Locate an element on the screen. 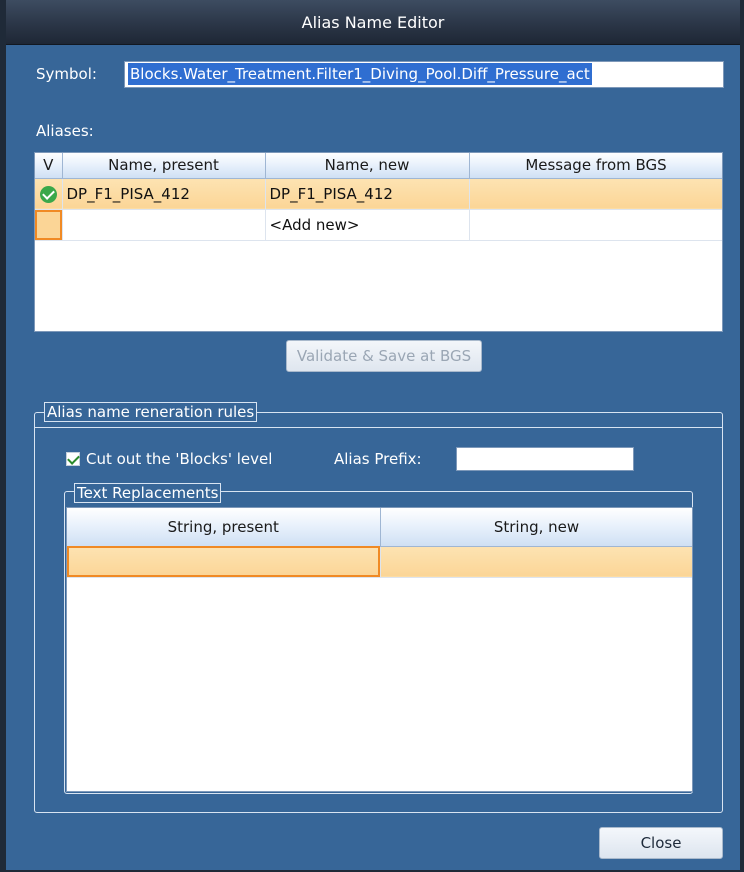 The height and width of the screenshot is (872, 744). close-button: Close is located at coordinates (661, 843).